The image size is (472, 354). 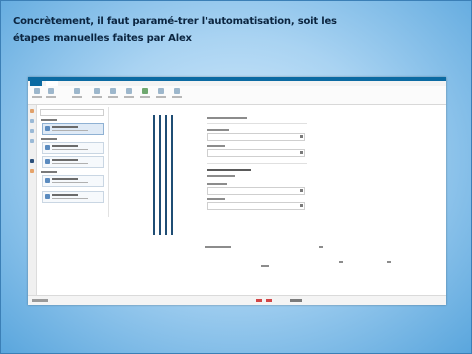 I want to click on publish-icon, so click(x=177, y=91).